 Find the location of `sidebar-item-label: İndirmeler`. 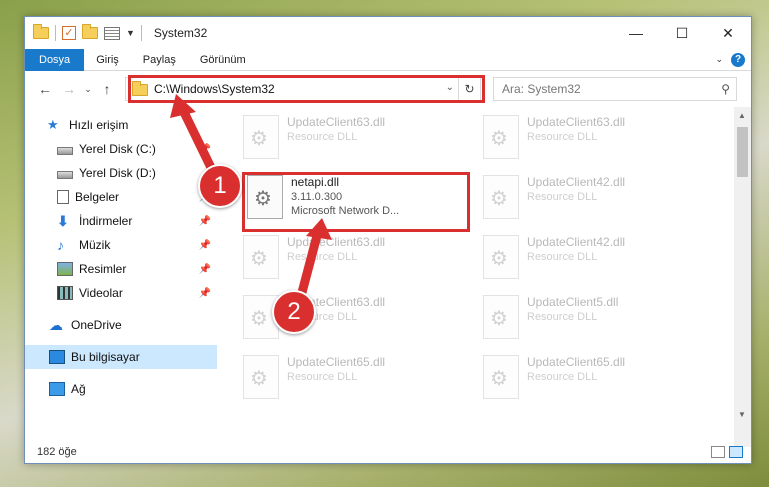

sidebar-item-label: İndirmeler is located at coordinates (106, 221).